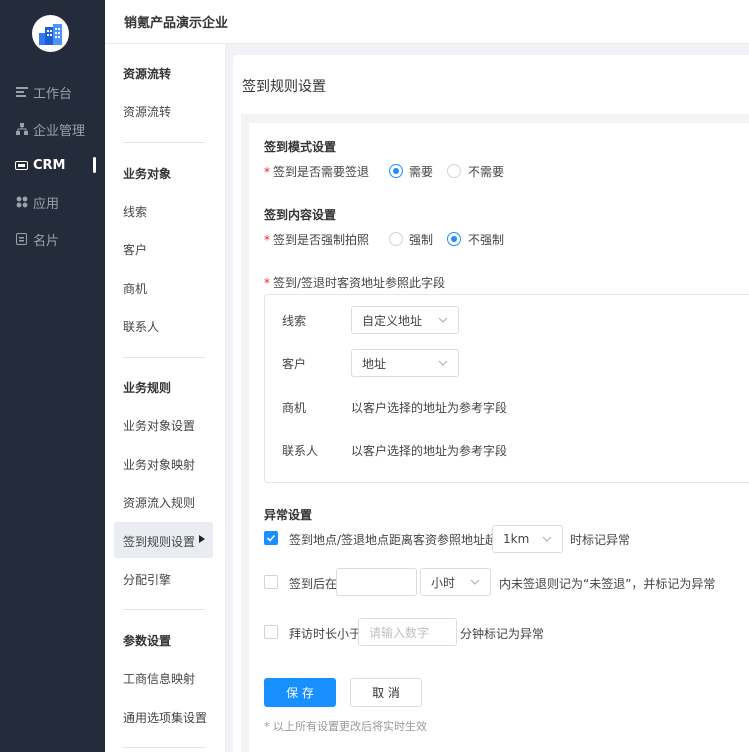 This screenshot has height=752, width=749. Describe the element at coordinates (147, 111) in the screenshot. I see `subnav-item-resource-flow: 资源流转` at that location.